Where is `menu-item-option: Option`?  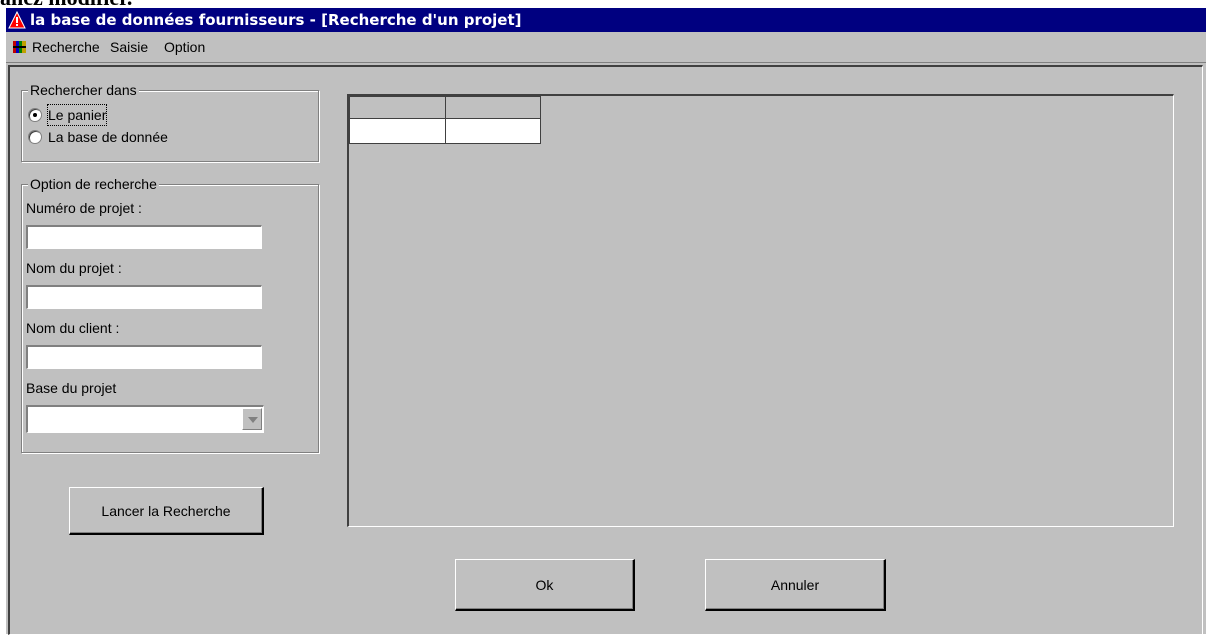
menu-item-option: Option is located at coordinates (184, 47).